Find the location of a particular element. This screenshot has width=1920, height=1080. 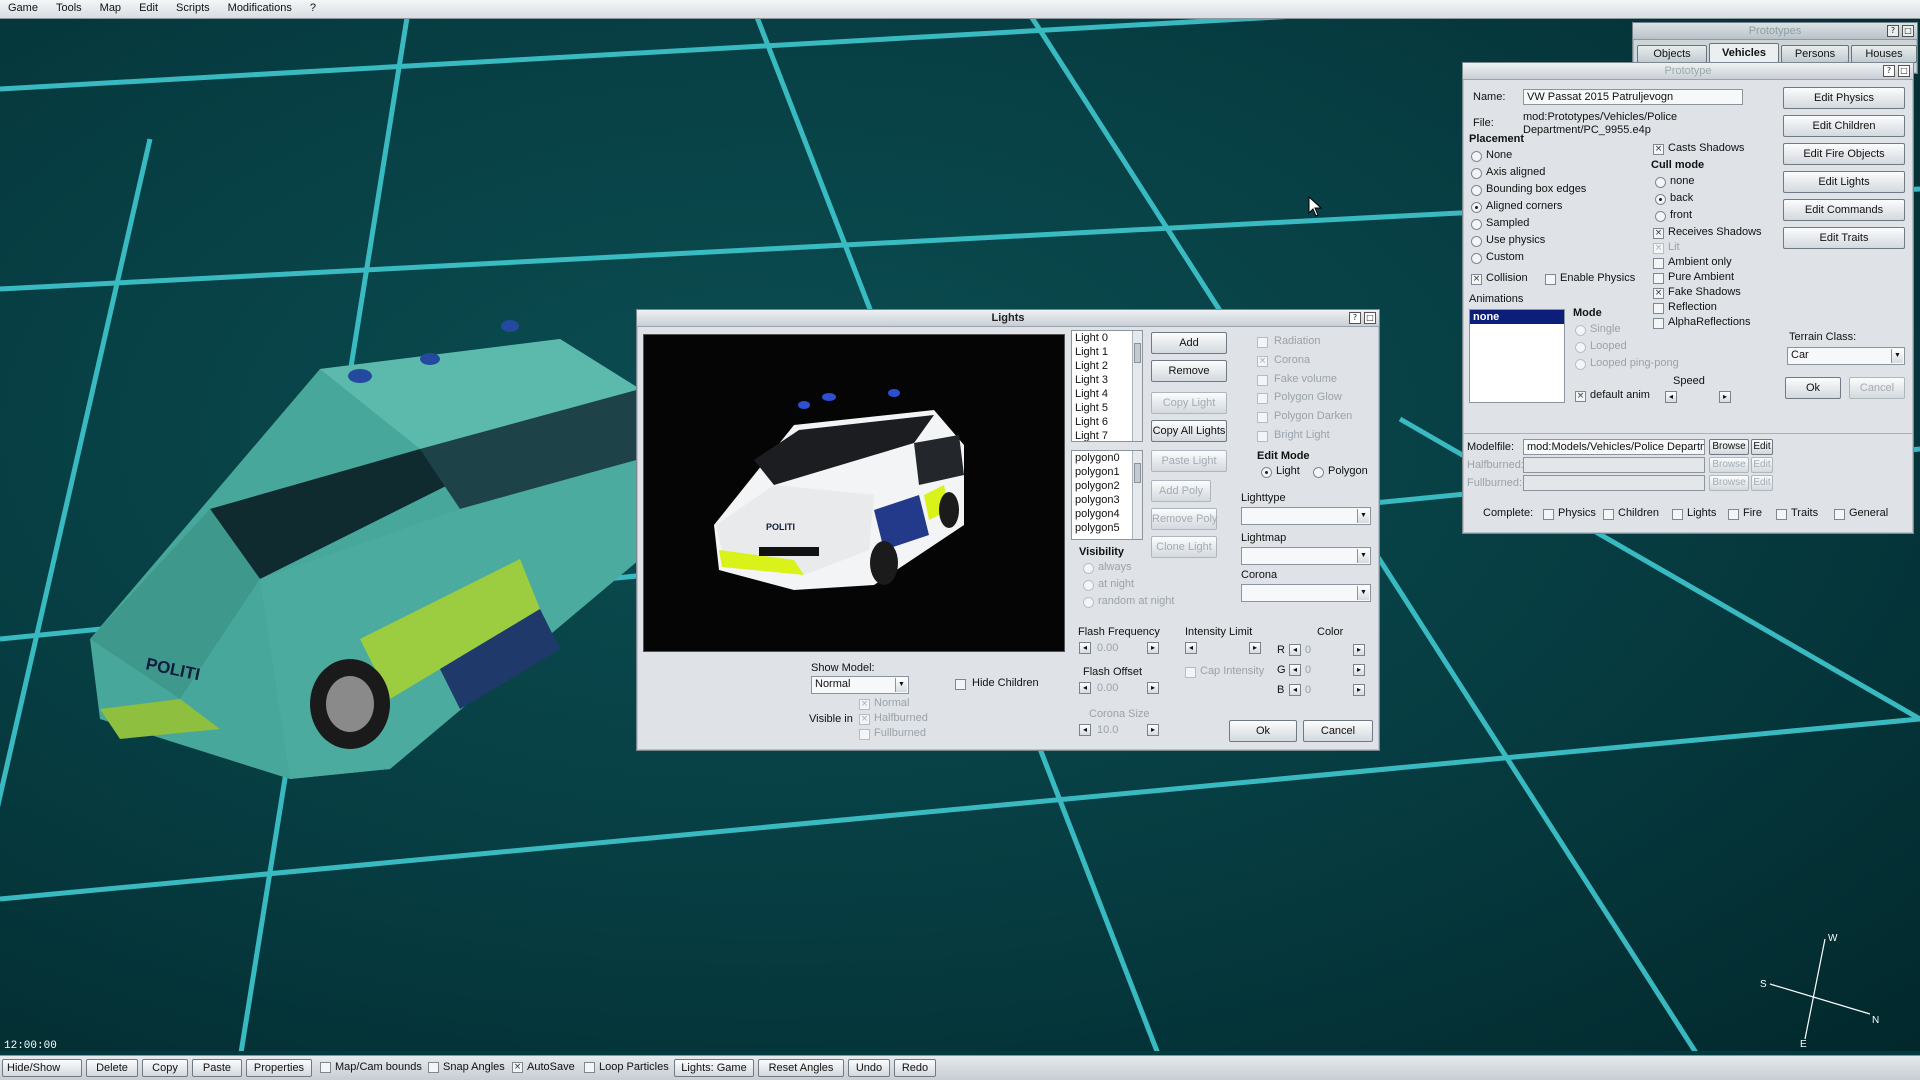

fake-volume-checkbox is located at coordinates (1262, 380).